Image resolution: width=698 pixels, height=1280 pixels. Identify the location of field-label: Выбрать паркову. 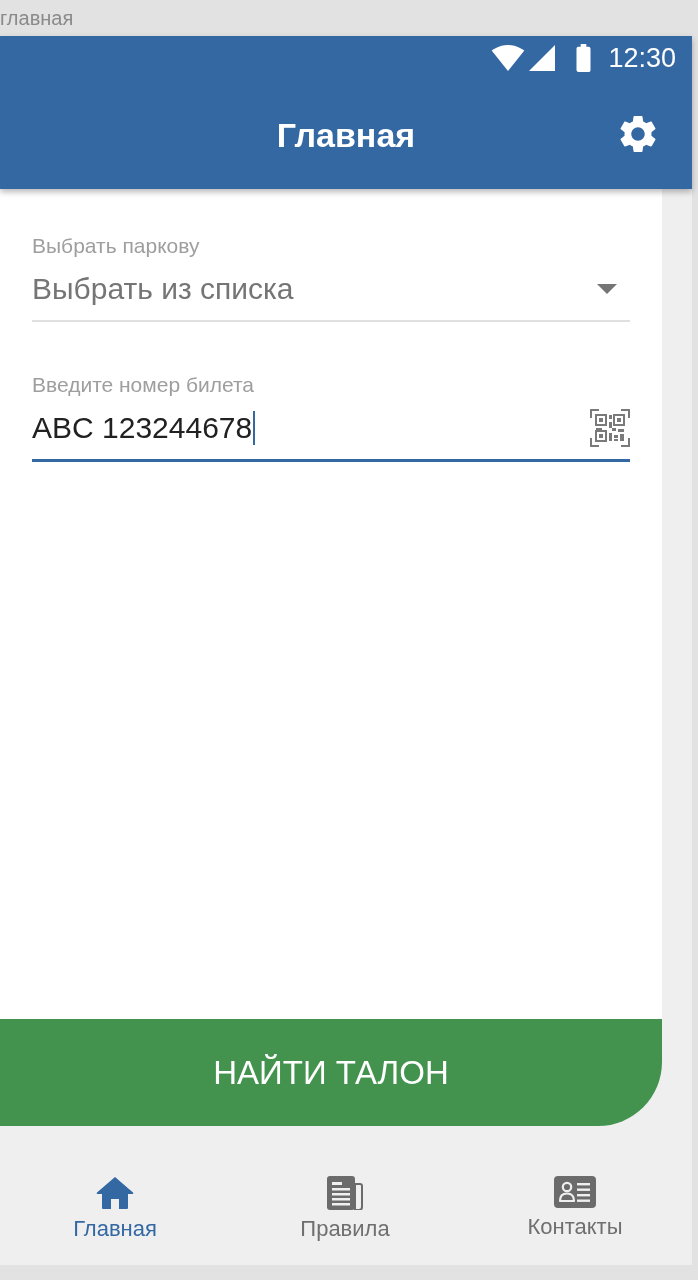
(116, 245).